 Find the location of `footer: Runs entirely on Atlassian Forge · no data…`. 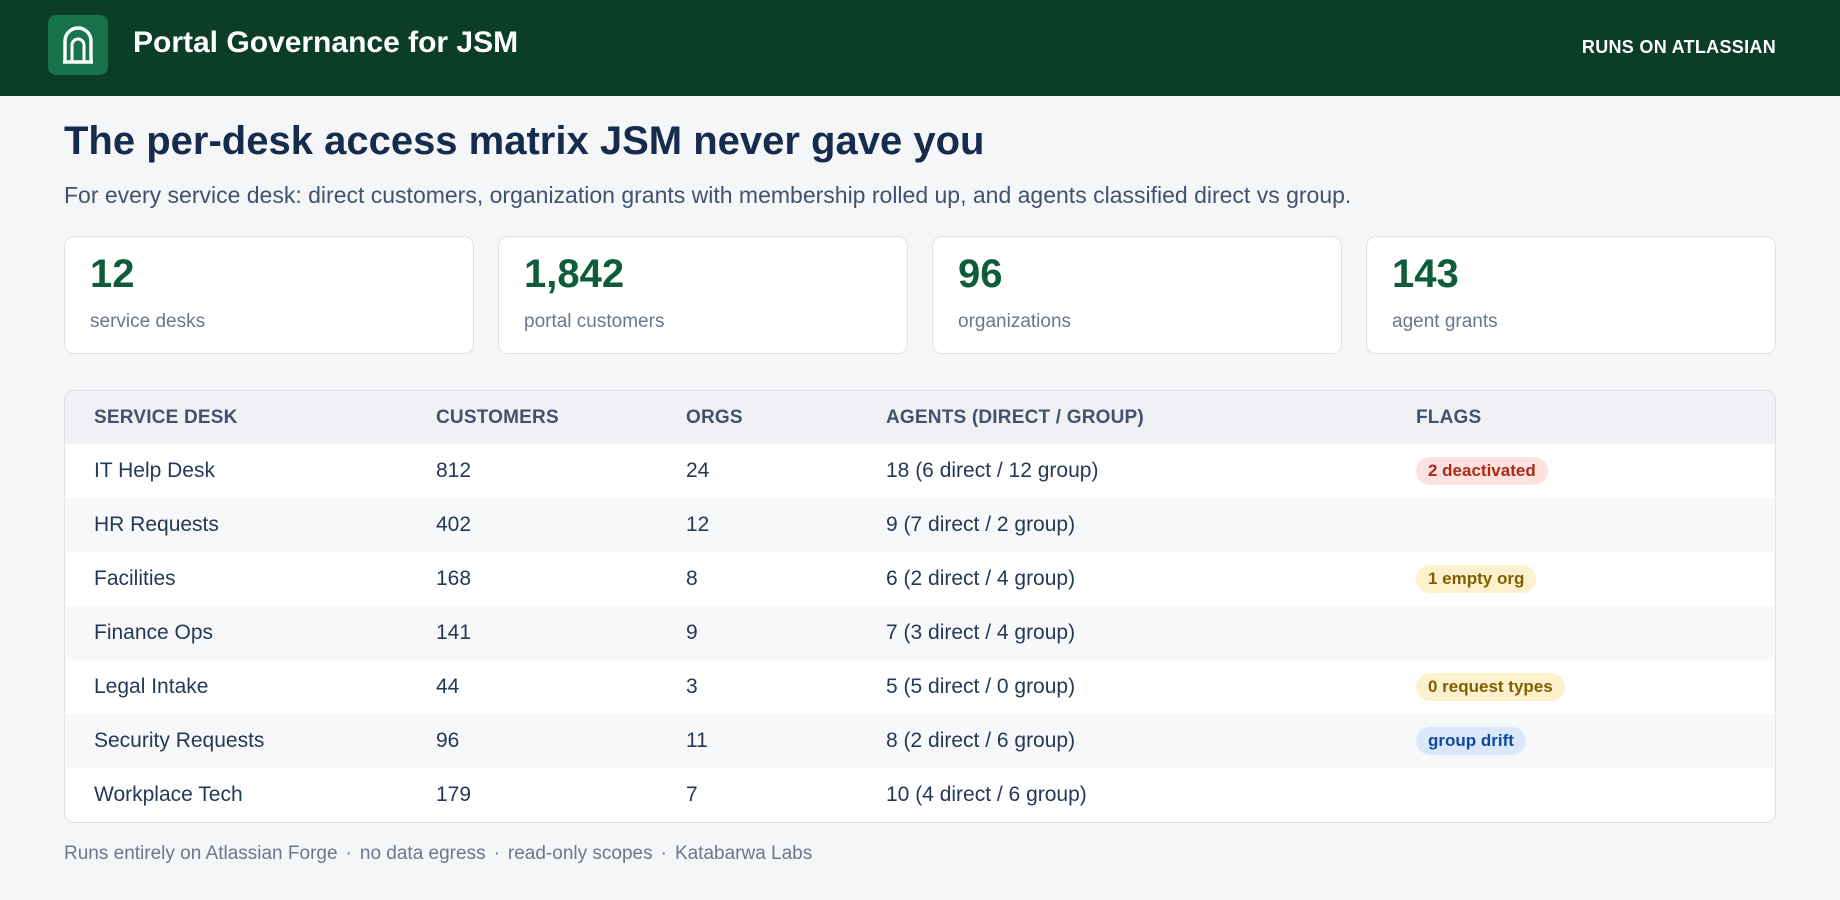

footer: Runs entirely on Atlassian Forge · no data… is located at coordinates (920, 854).